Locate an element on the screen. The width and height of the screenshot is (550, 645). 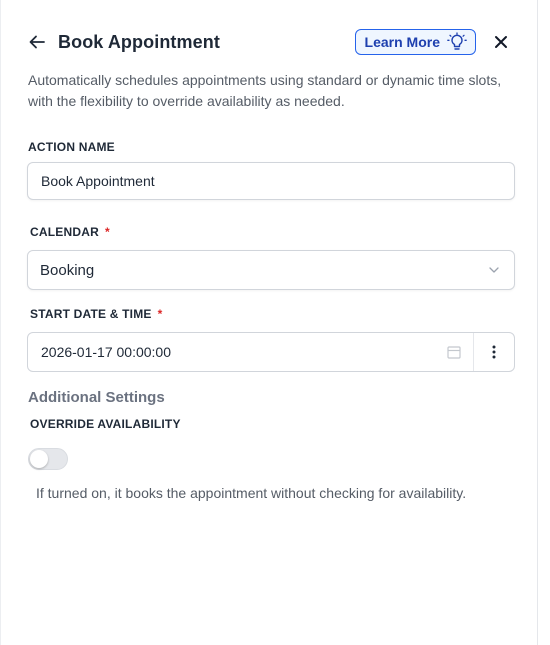
back-button is located at coordinates (37, 42).